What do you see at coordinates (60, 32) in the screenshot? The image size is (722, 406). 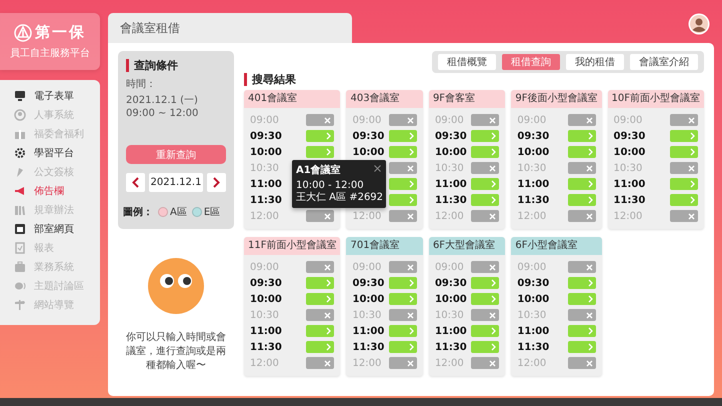 I see `logo-title: 第一保` at bounding box center [60, 32].